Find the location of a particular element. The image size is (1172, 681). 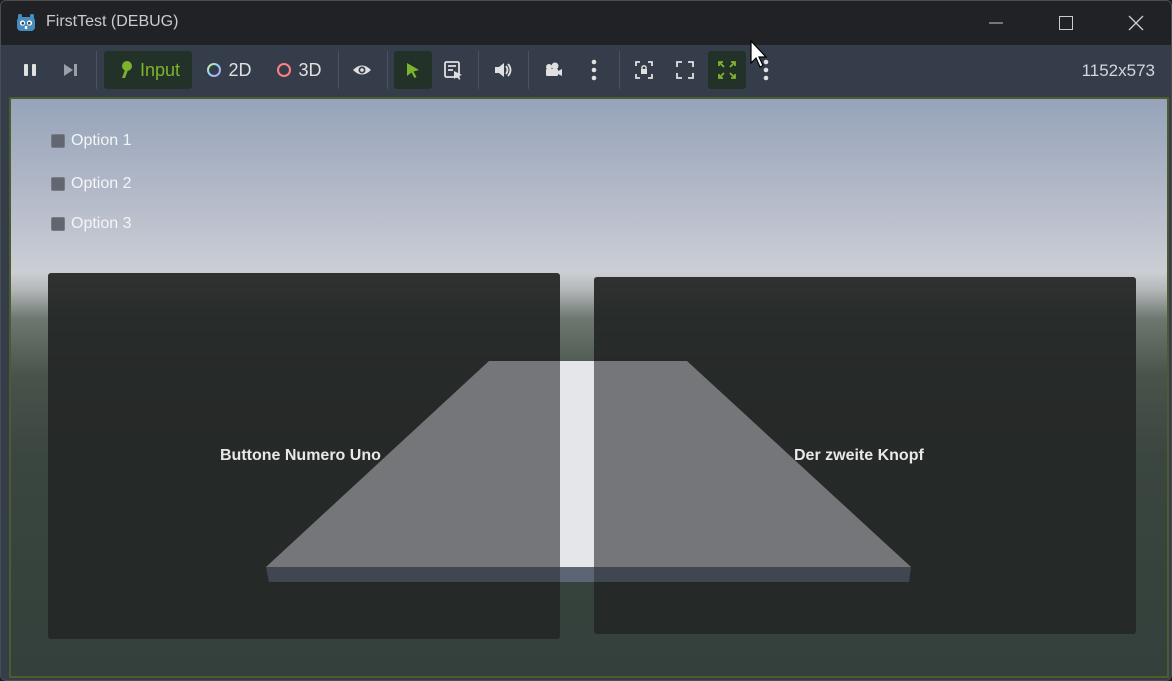

ring-2d-icon is located at coordinates (214, 70).